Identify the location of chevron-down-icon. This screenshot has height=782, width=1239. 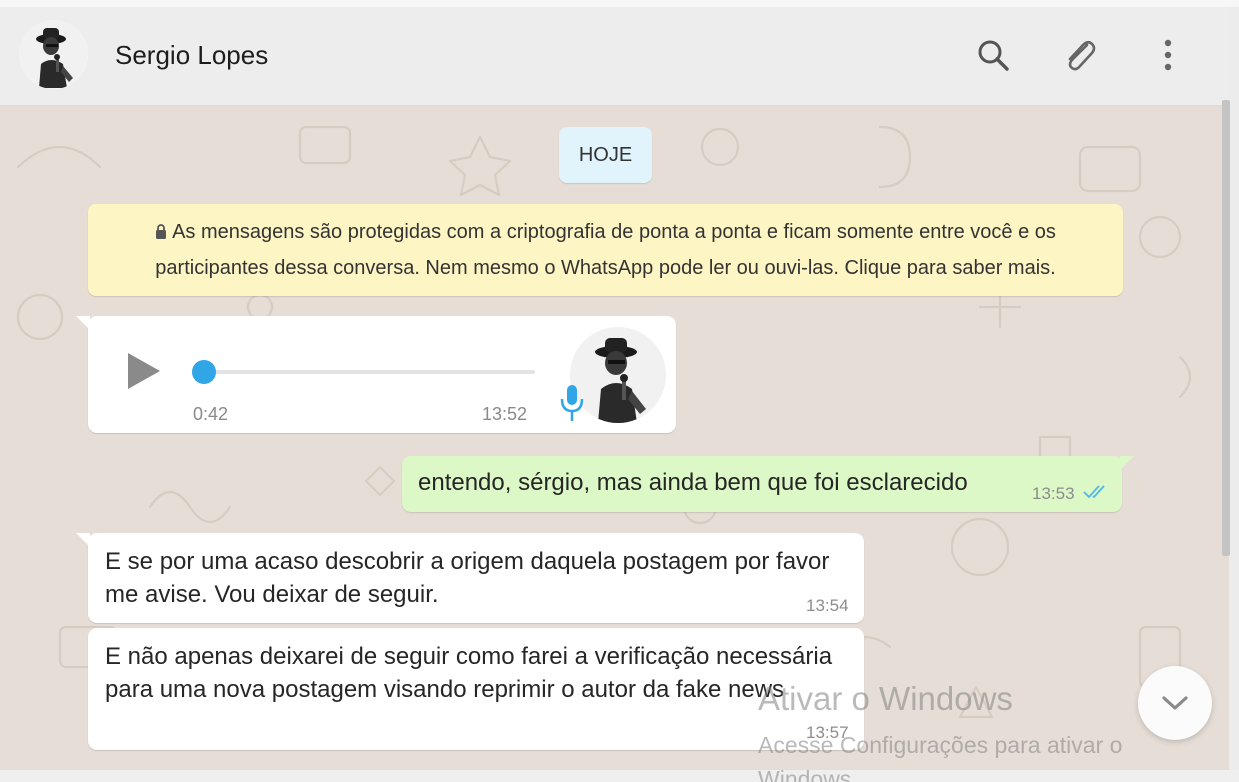
(1175, 703).